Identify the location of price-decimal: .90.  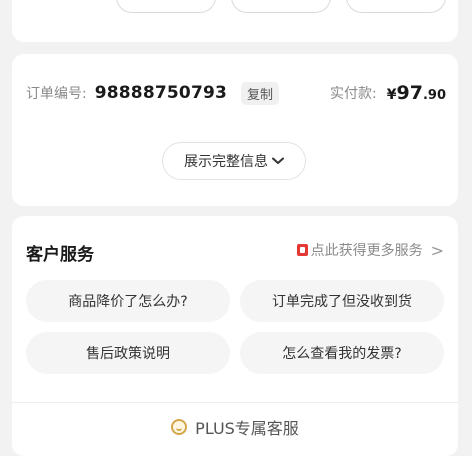
(434, 95).